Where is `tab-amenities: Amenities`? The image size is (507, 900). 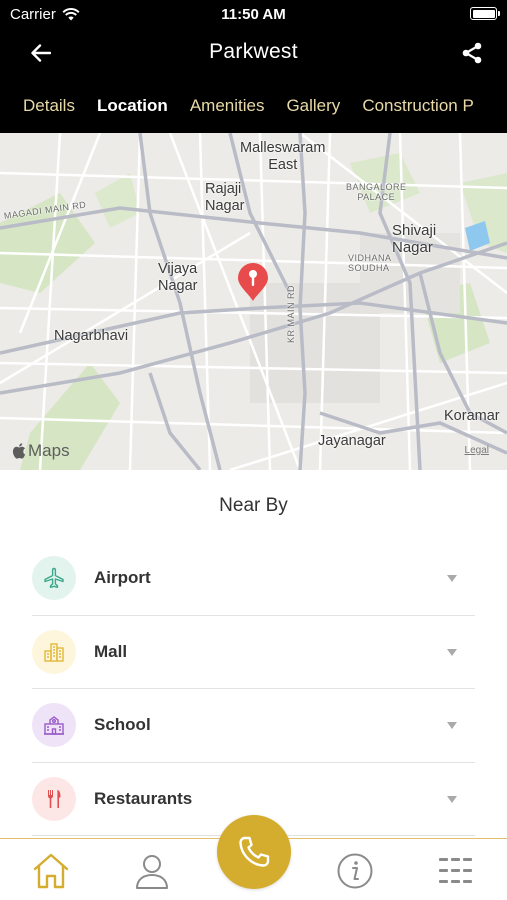 tab-amenities: Amenities is located at coordinates (227, 106).